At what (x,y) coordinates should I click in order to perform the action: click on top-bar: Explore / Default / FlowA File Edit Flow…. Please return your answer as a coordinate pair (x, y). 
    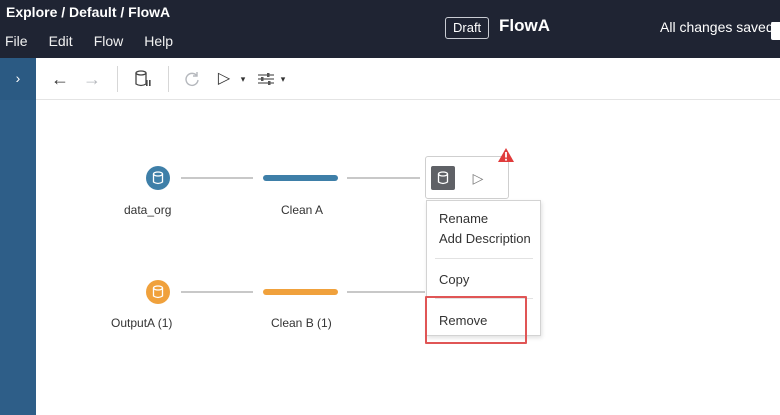
    Looking at the image, I should click on (390, 29).